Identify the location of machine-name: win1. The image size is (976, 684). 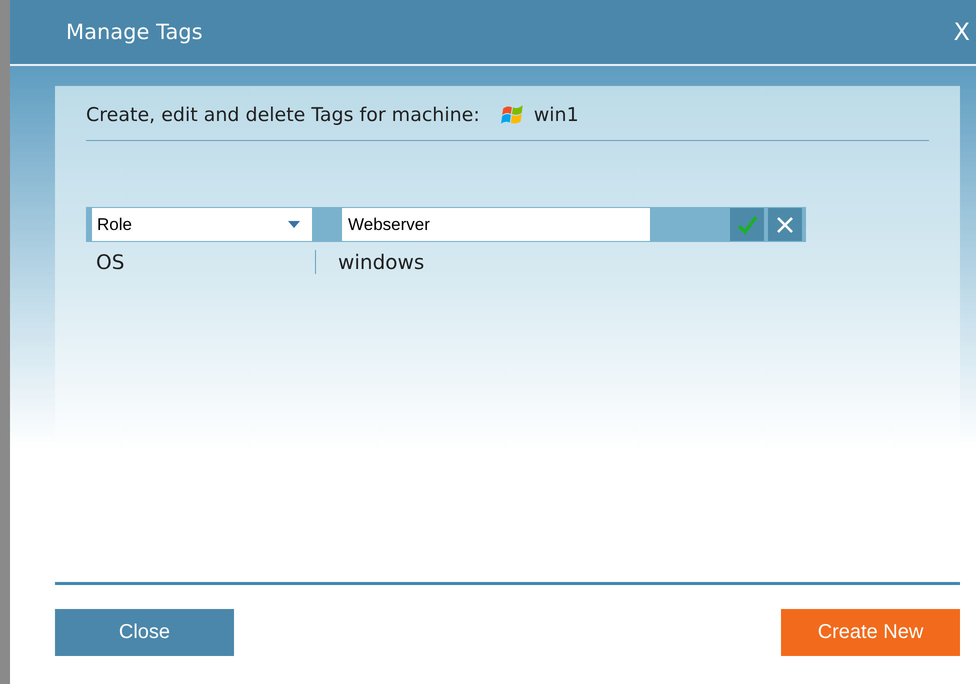
(556, 115).